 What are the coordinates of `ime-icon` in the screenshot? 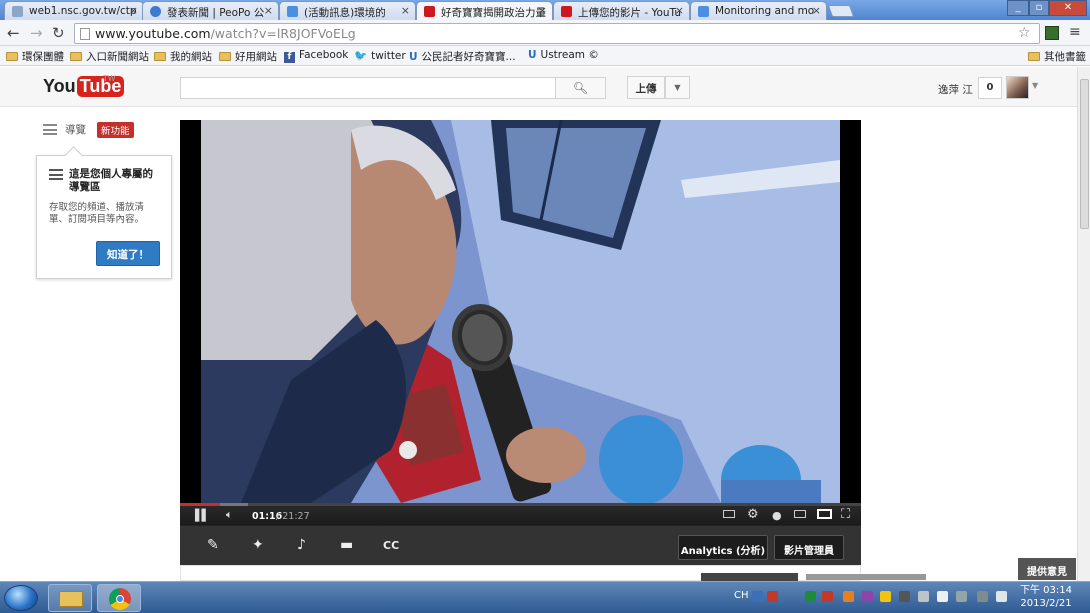 It's located at (757, 596).